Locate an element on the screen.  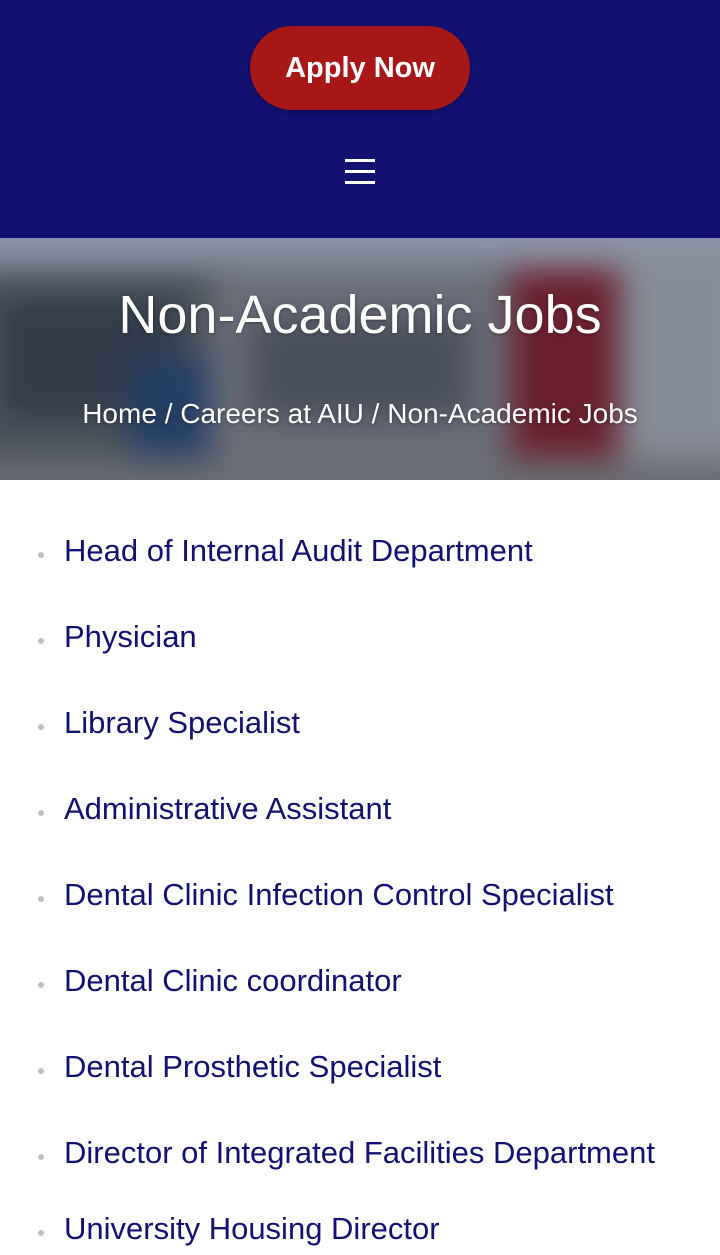
job-title-link: University Housing Director is located at coordinates (252, 1228).